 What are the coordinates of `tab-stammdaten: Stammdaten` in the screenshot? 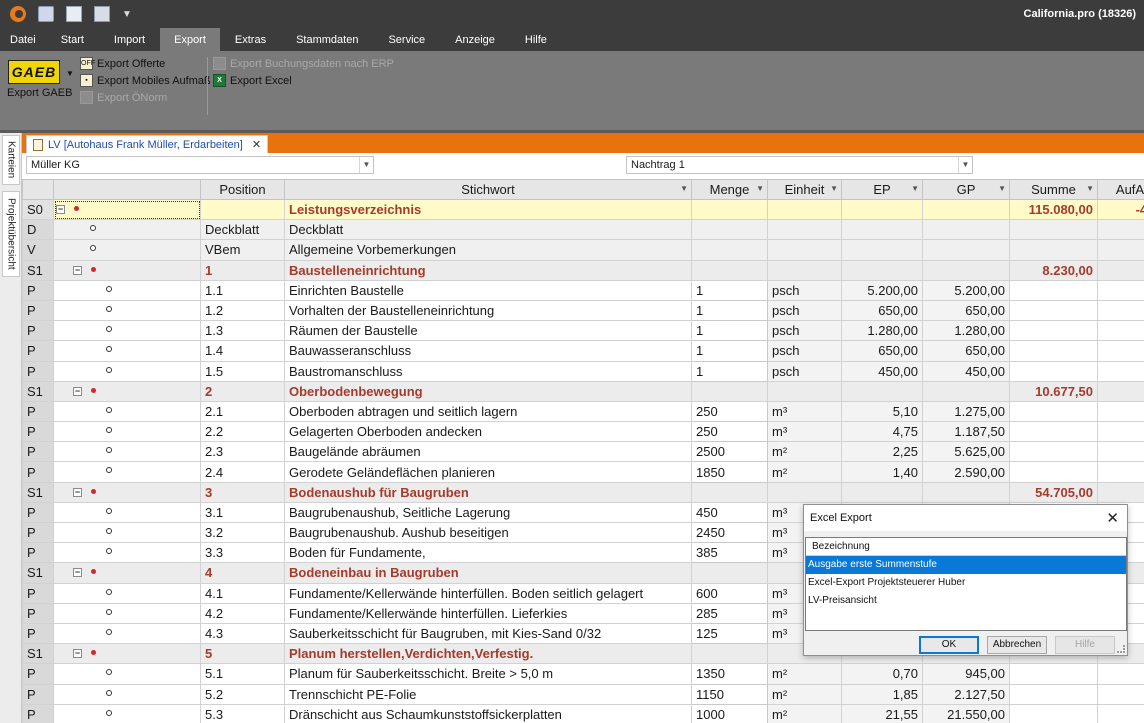 It's located at (327, 39).